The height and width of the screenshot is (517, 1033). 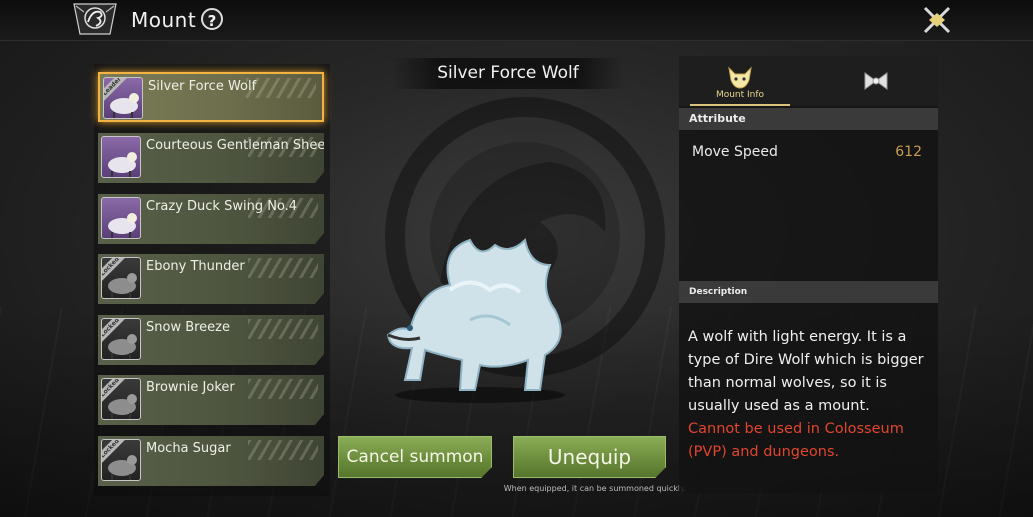 I want to click on help-button: ?, so click(x=212, y=19).